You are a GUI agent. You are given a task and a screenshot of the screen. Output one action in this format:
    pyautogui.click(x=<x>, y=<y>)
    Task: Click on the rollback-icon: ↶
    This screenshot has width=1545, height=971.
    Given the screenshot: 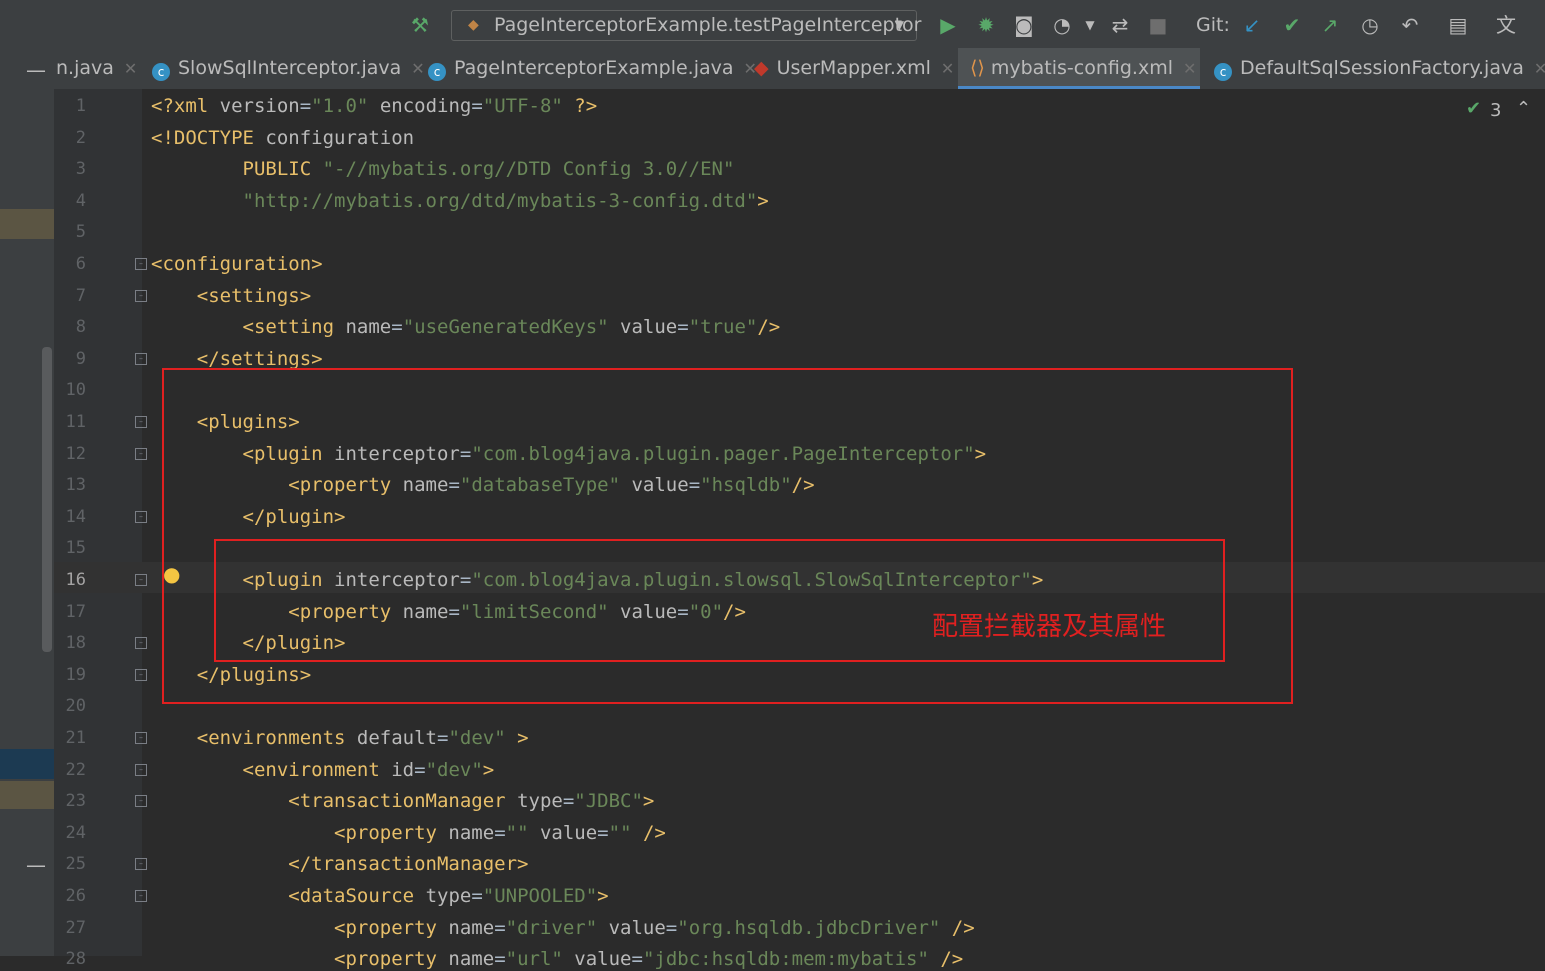 What is the action you would take?
    pyautogui.click(x=1410, y=25)
    